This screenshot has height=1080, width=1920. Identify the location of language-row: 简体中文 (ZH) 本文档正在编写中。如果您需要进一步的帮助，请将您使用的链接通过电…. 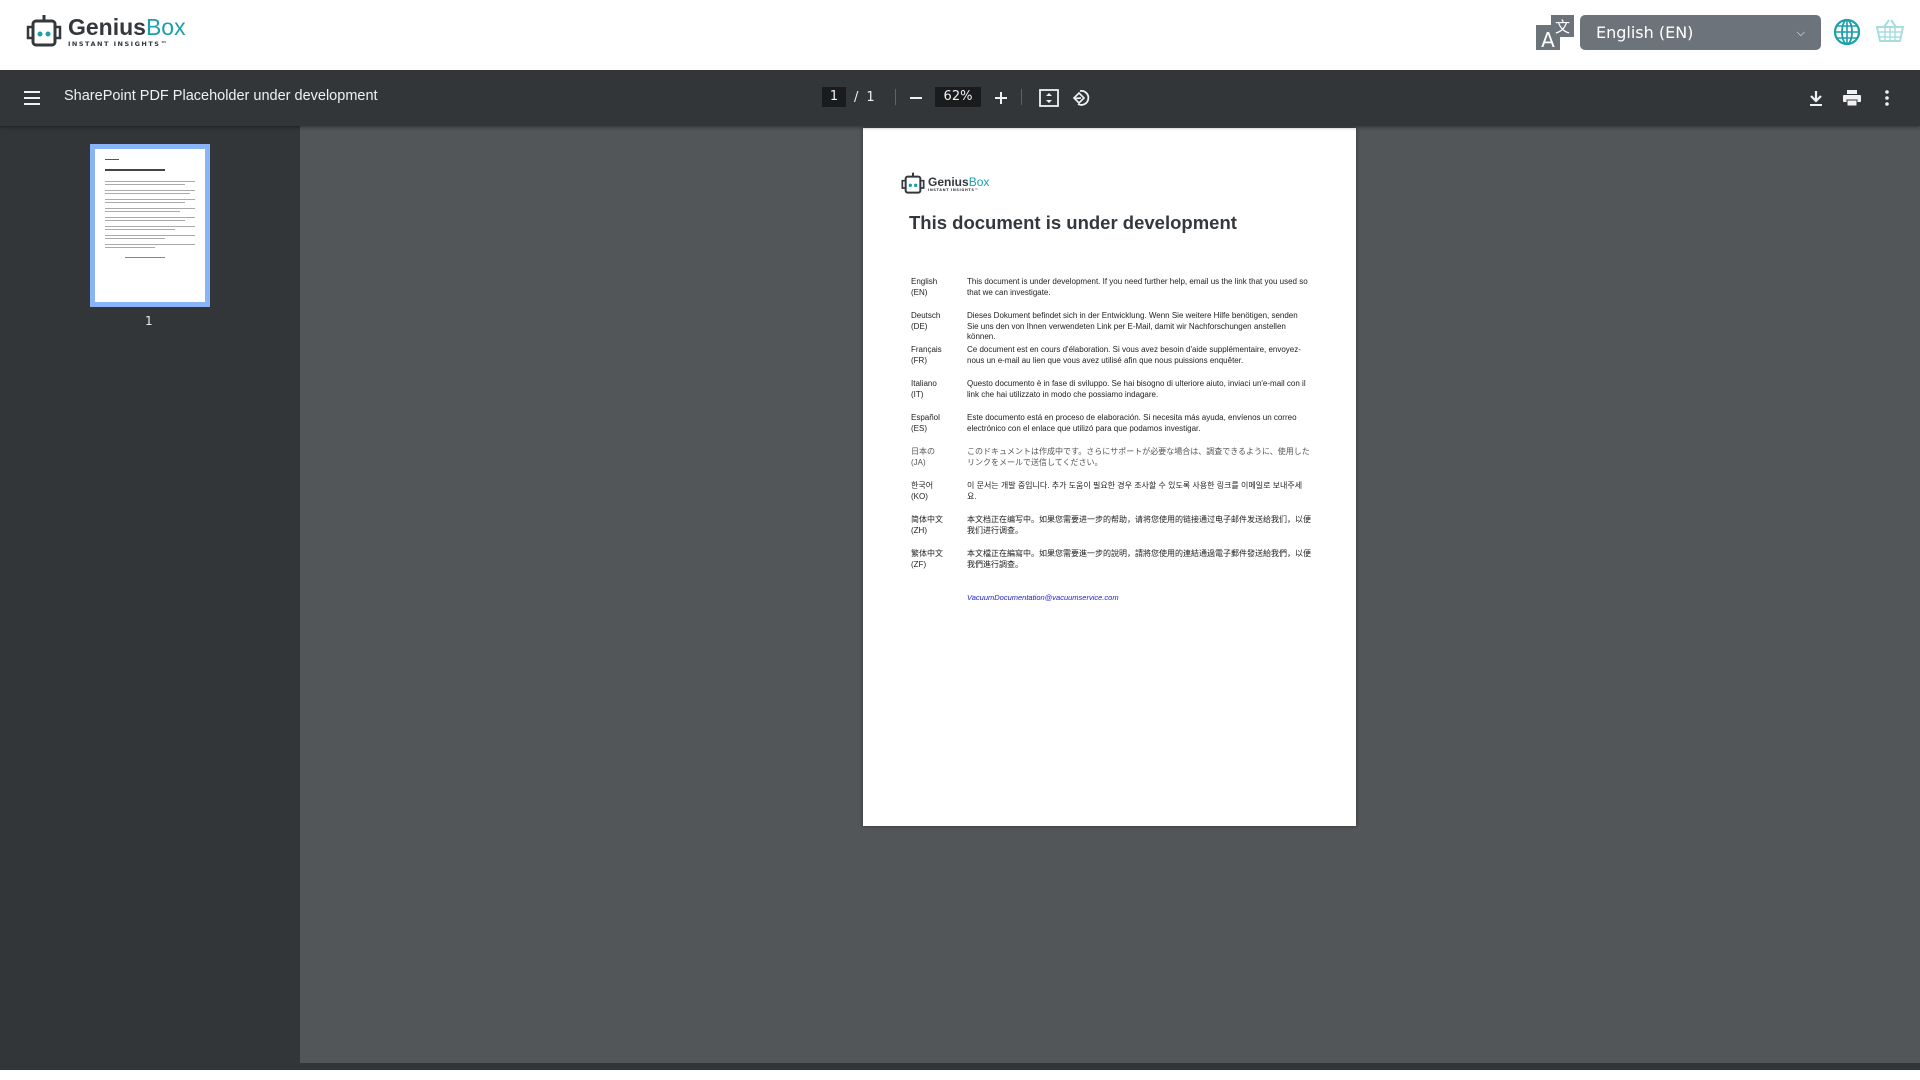
(1111, 532).